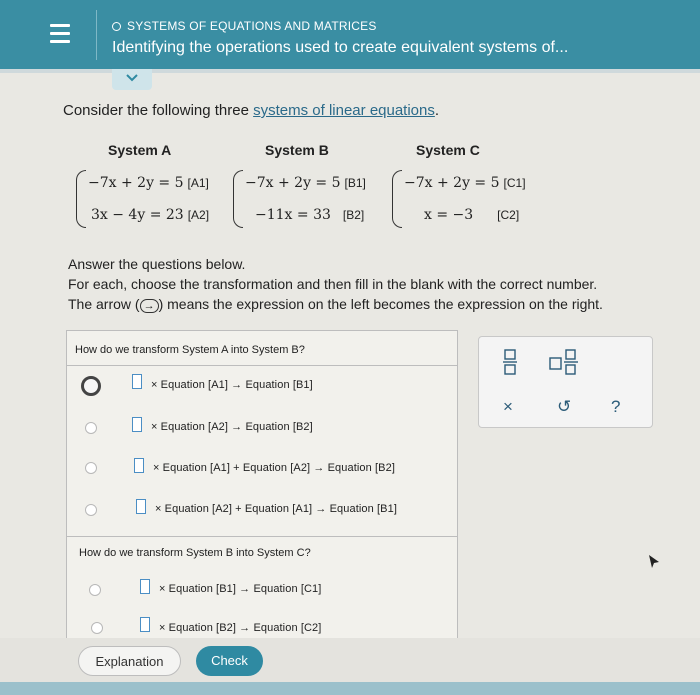 The height and width of the screenshot is (695, 700). I want to click on q1-option-4-blank, so click(141, 506).